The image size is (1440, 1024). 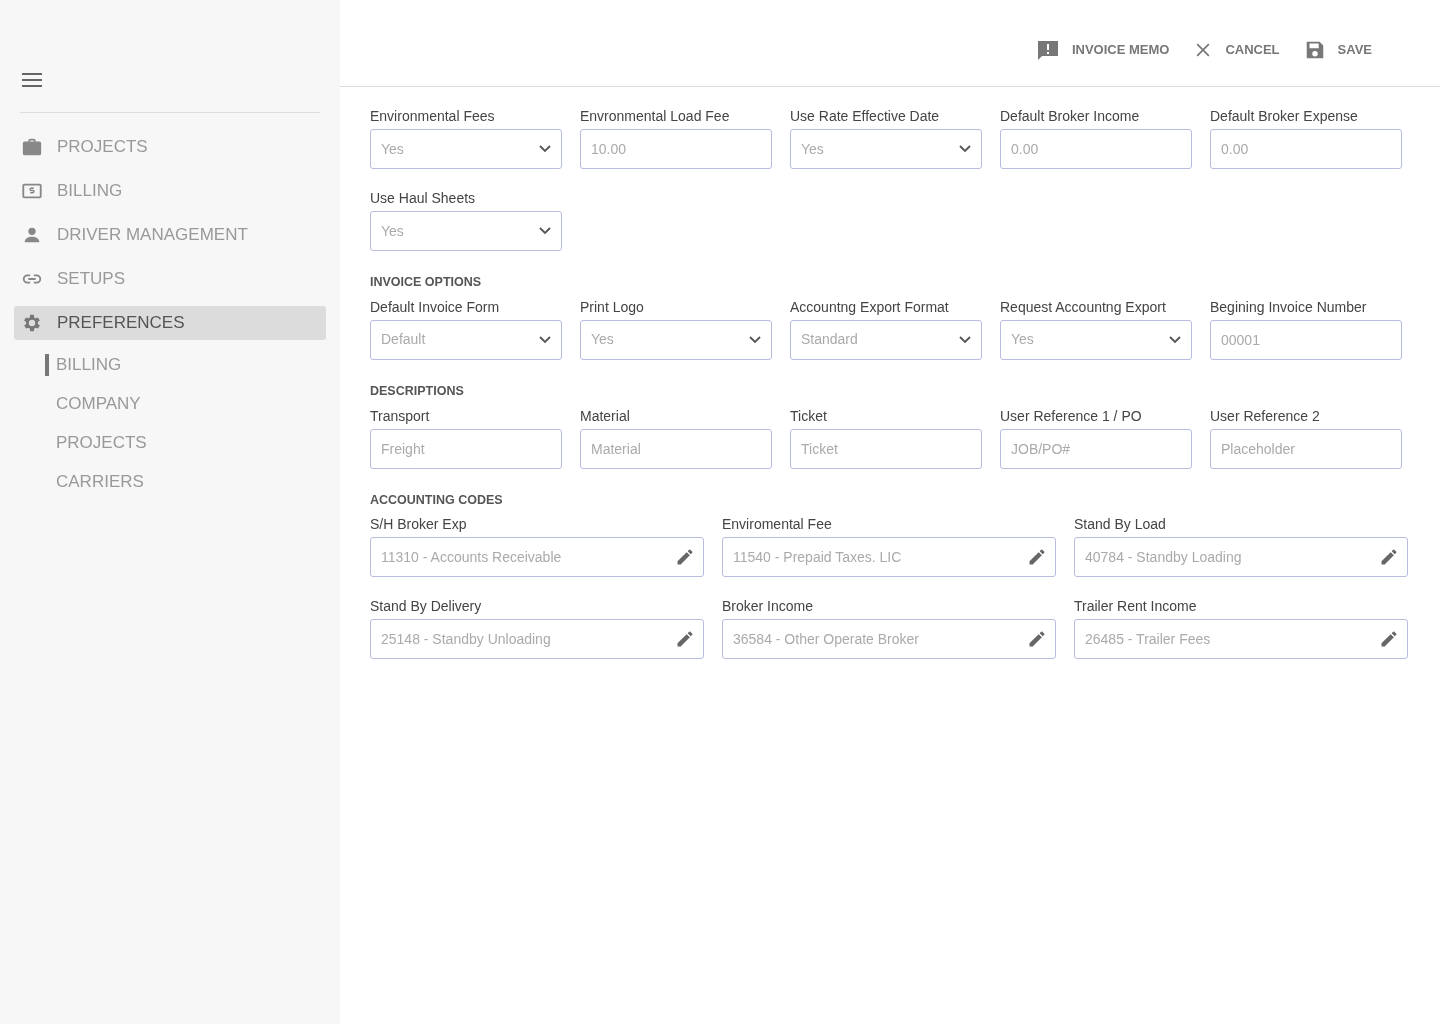 I want to click on input-field: 26485 - Trailer Fees, so click(x=1241, y=639).